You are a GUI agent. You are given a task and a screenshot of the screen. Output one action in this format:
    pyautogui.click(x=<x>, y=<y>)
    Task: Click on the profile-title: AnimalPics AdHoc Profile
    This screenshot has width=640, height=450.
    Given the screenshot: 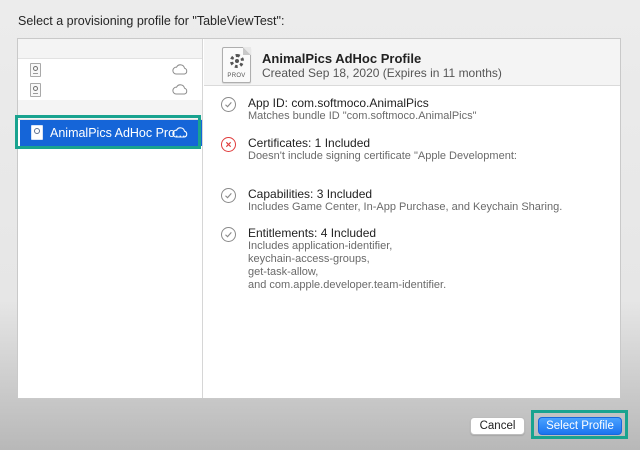 What is the action you would take?
    pyautogui.click(x=342, y=58)
    